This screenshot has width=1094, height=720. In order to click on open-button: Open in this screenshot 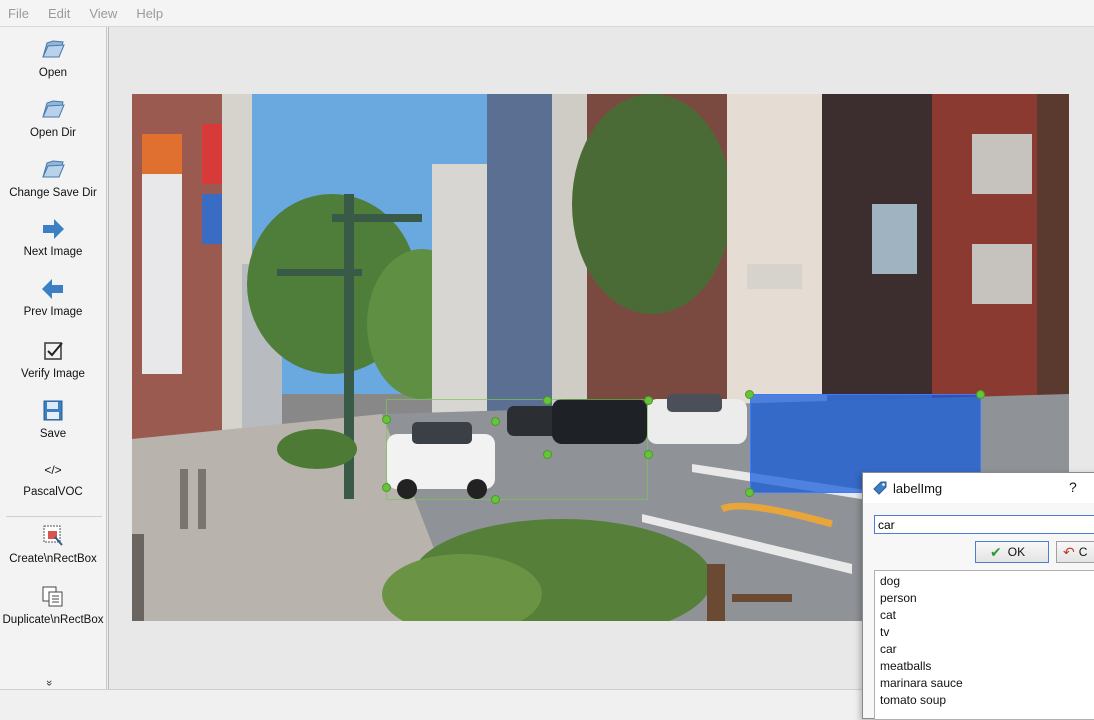, I will do `click(53, 58)`.